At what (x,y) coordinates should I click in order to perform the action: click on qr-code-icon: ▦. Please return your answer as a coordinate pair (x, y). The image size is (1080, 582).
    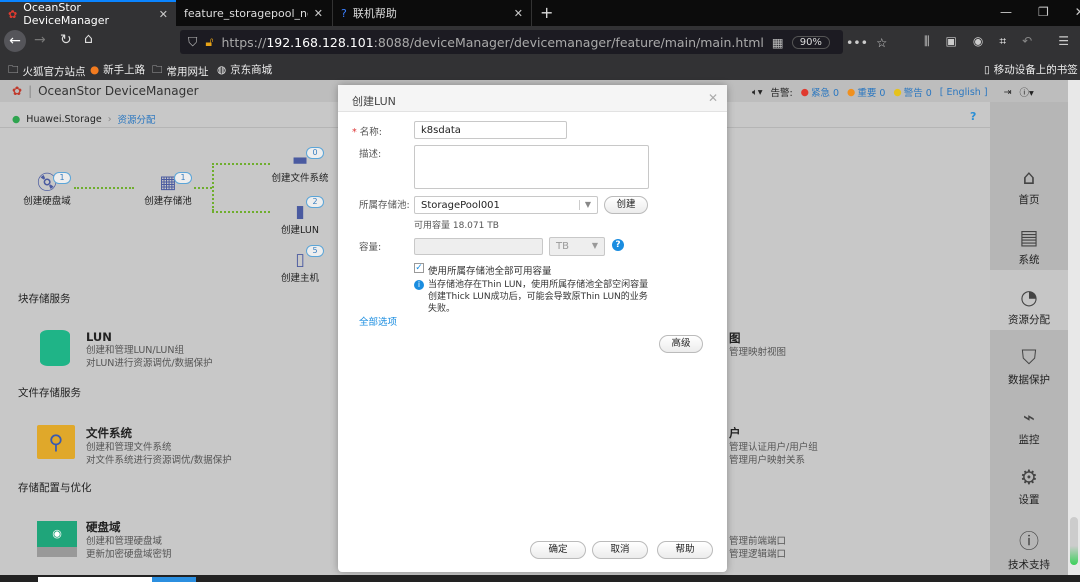
    Looking at the image, I should click on (778, 42).